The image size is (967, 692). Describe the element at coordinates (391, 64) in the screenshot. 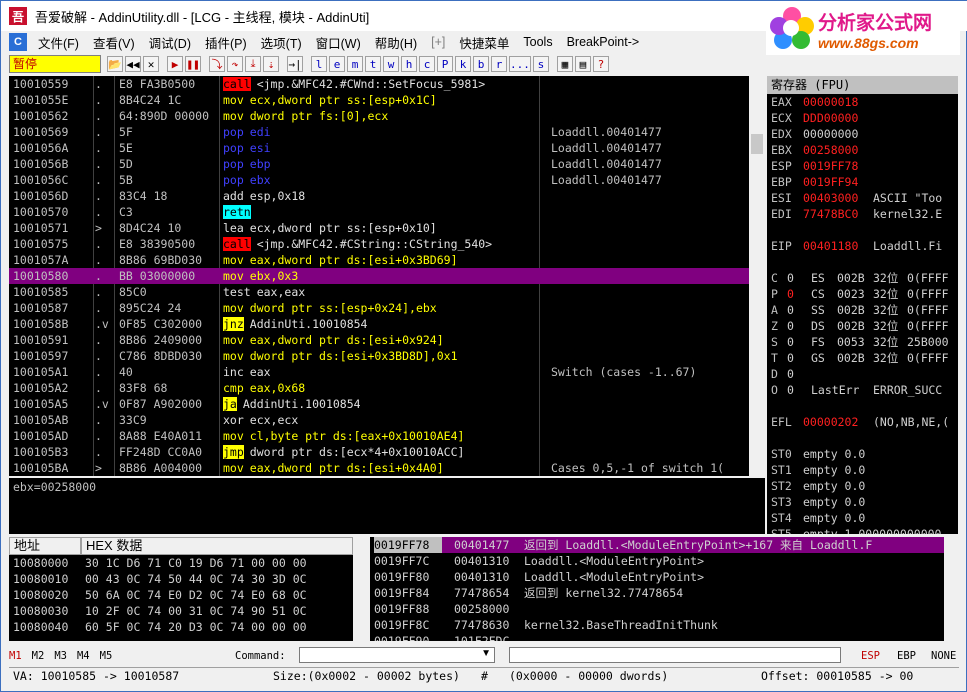

I see `window-w-button: w` at that location.